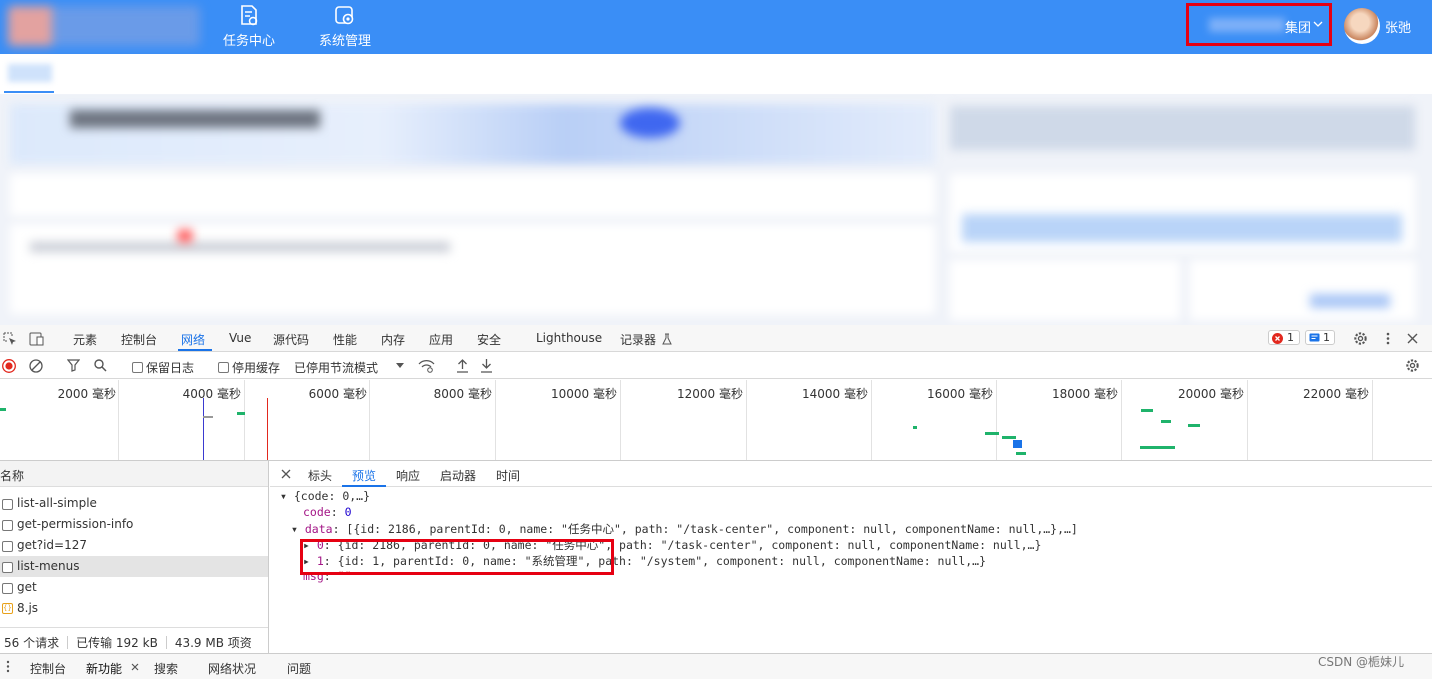 Image resolution: width=1432 pixels, height=679 pixels. I want to click on load-event-marker, so click(267, 429).